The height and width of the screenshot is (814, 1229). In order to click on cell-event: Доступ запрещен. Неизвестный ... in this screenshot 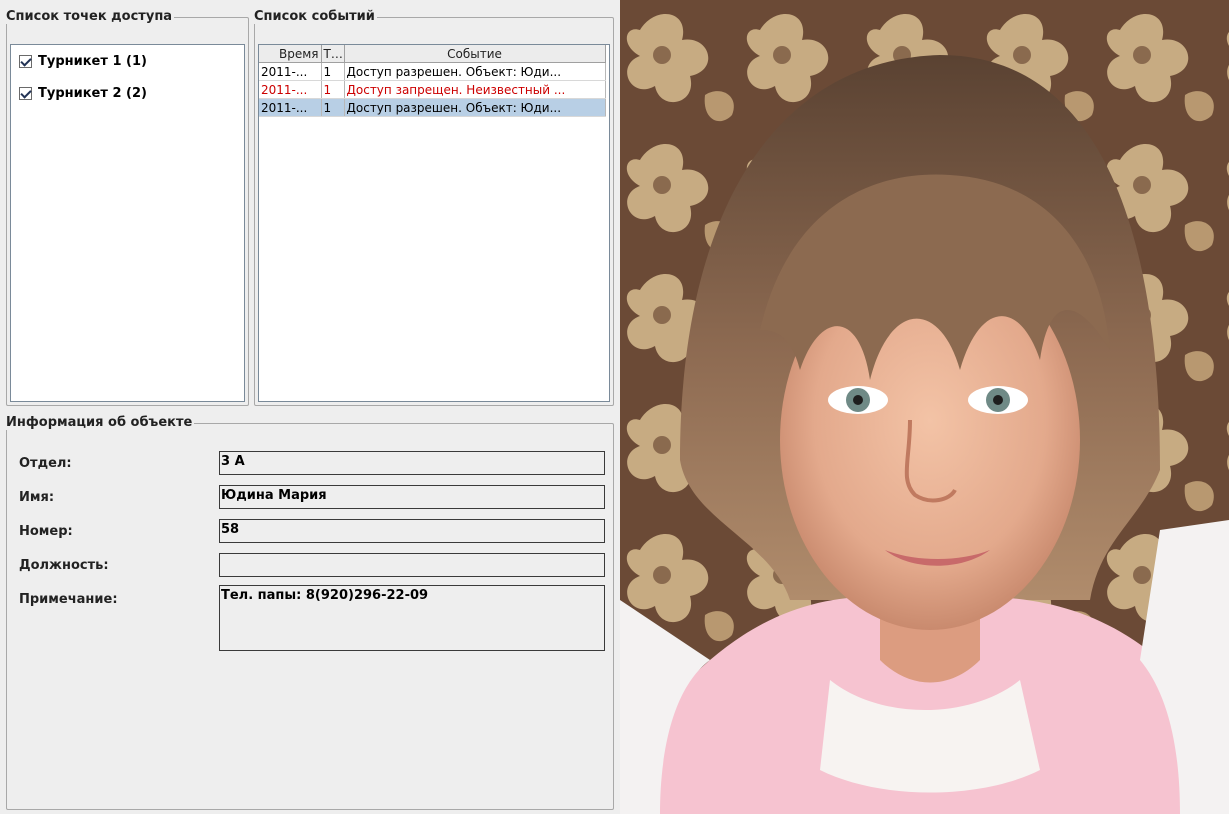, I will do `click(475, 89)`.